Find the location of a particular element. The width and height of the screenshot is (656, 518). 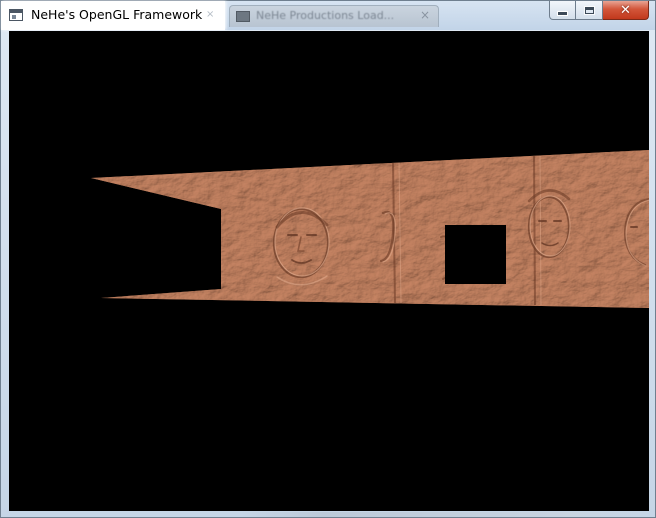

active-title-area: NeHe's OpenGL Framework × is located at coordinates (113, 15).